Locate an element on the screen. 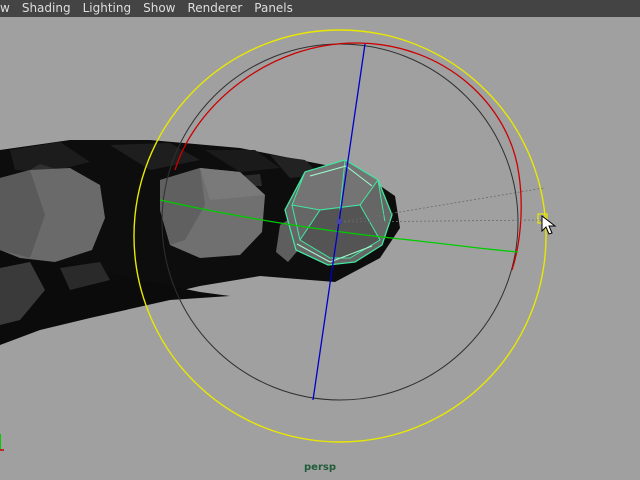 The image size is (640, 480). world-axis-icon is located at coordinates (2, 442).